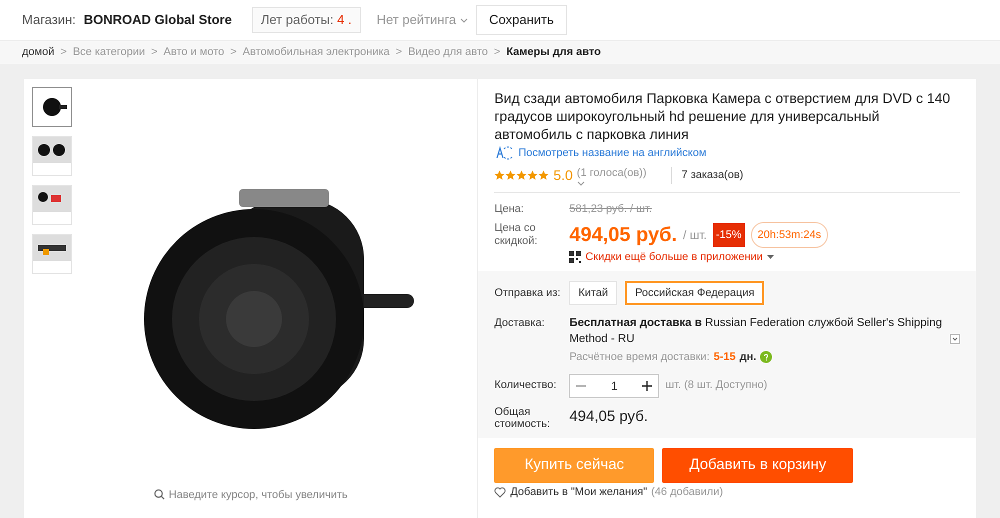 The image size is (1000, 518). Describe the element at coordinates (194, 52) in the screenshot. I see `breadcrumb-link: Авто и мото` at that location.